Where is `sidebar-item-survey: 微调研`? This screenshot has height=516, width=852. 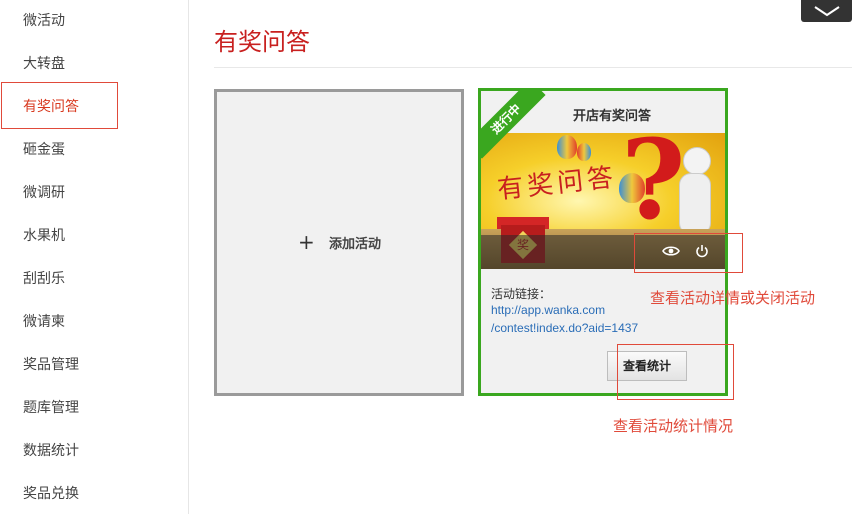
sidebar-item-survey: 微调研 is located at coordinates (94, 193).